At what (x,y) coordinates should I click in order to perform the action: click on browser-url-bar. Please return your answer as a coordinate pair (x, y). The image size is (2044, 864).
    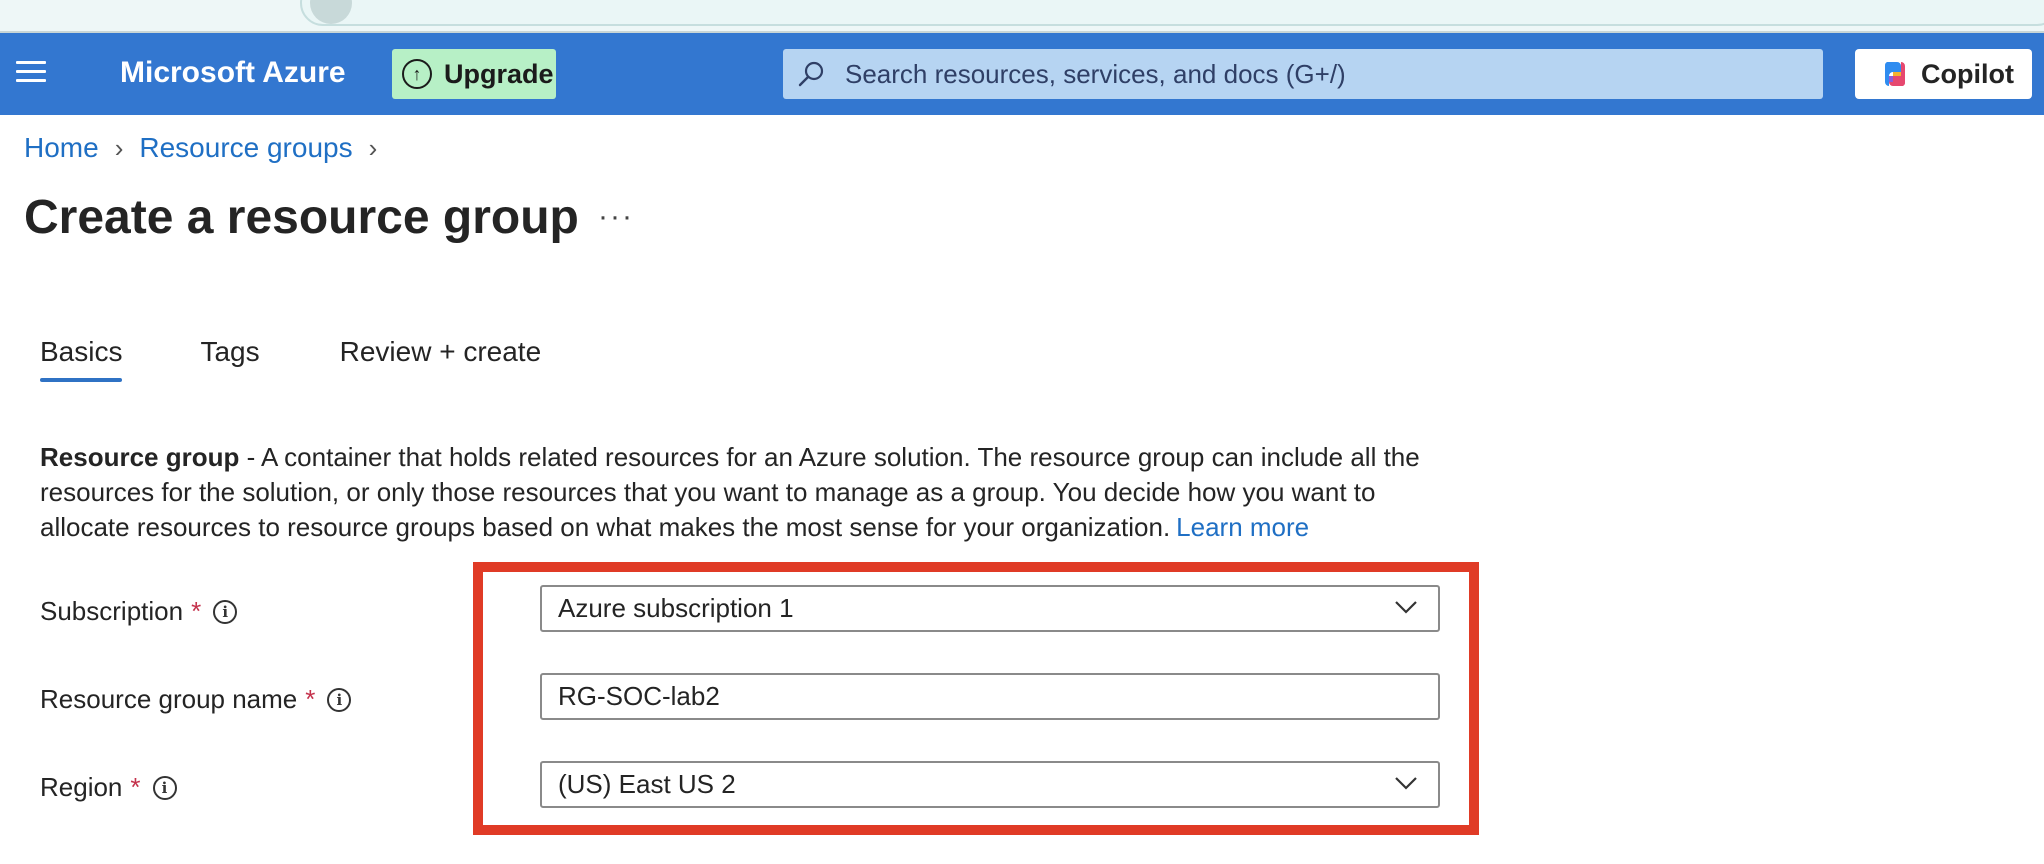
    Looking at the image, I should click on (1172, 13).